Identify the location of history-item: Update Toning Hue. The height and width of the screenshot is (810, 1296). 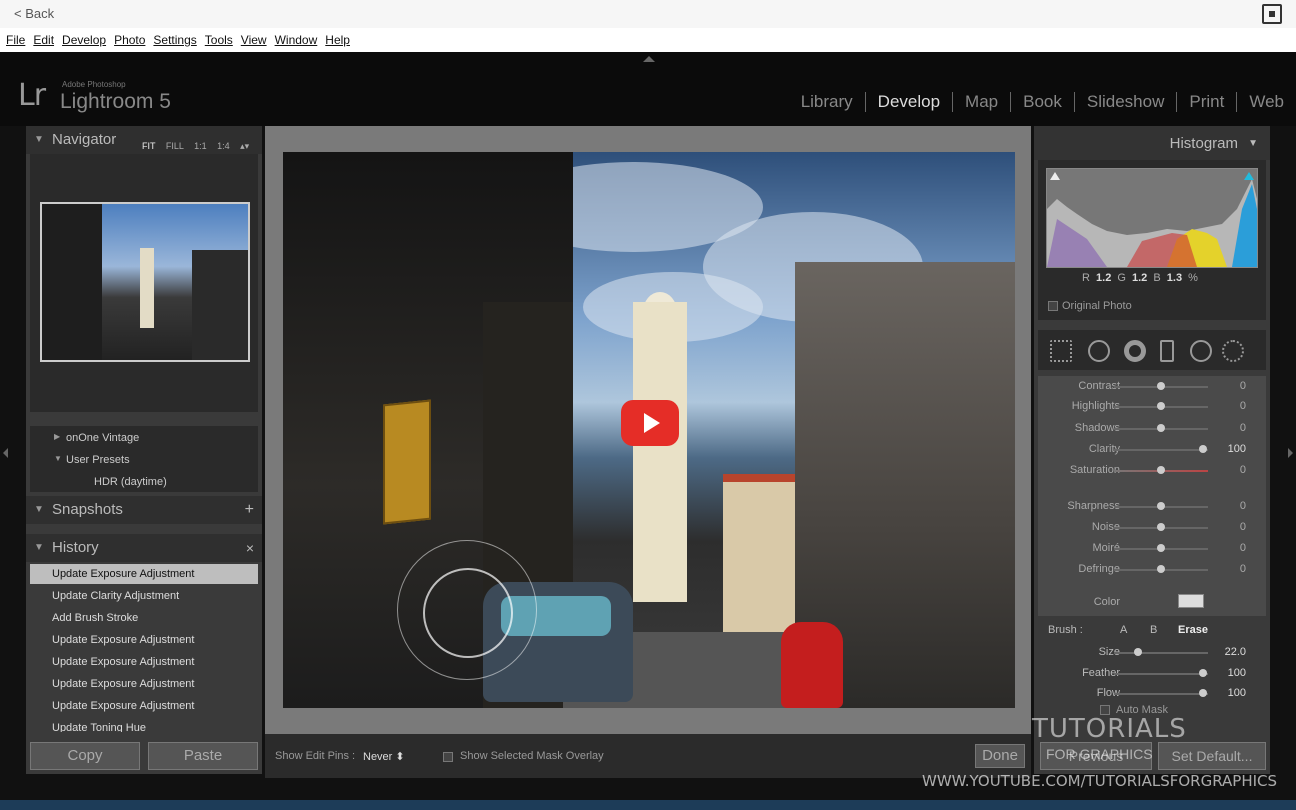
(144, 725).